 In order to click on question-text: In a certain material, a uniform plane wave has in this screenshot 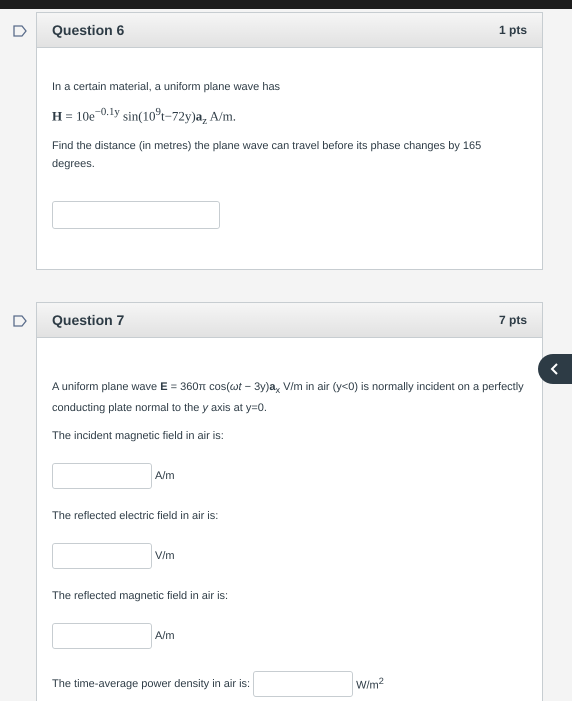, I will do `click(167, 87)`.